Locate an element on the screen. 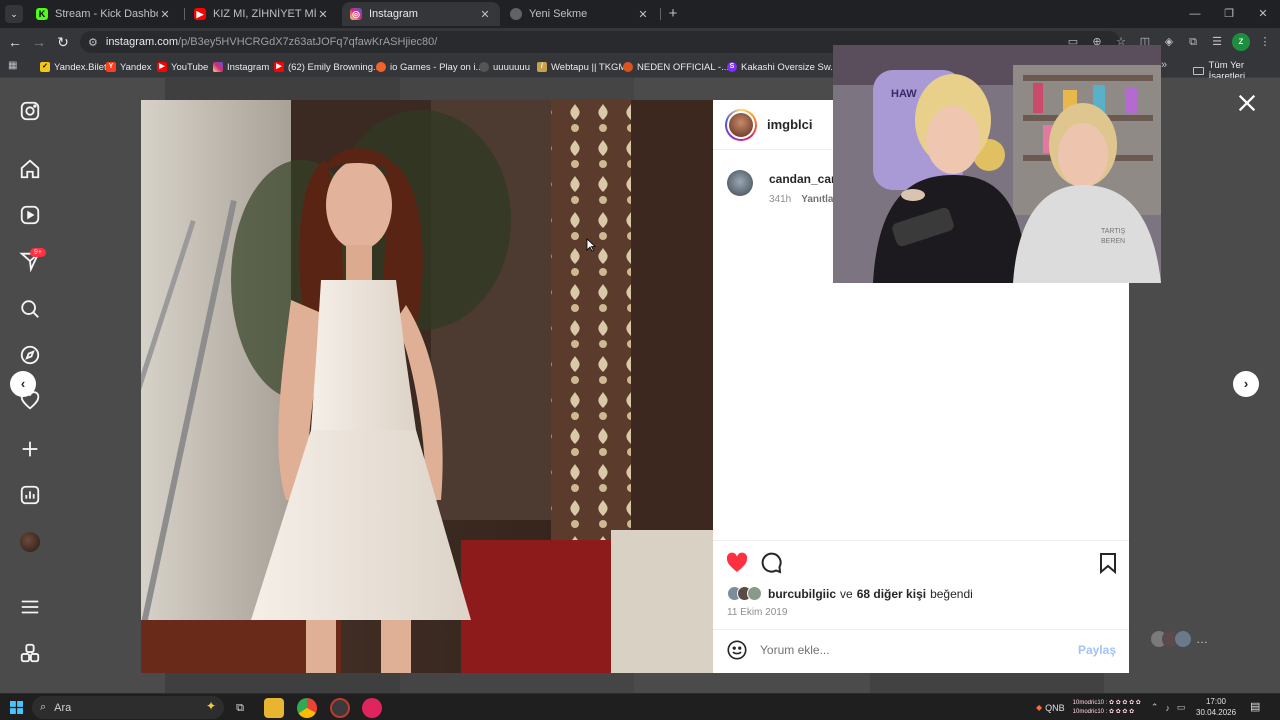 Image resolution: width=1280 pixels, height=720 pixels. like-heart-icon is located at coordinates (737, 563).